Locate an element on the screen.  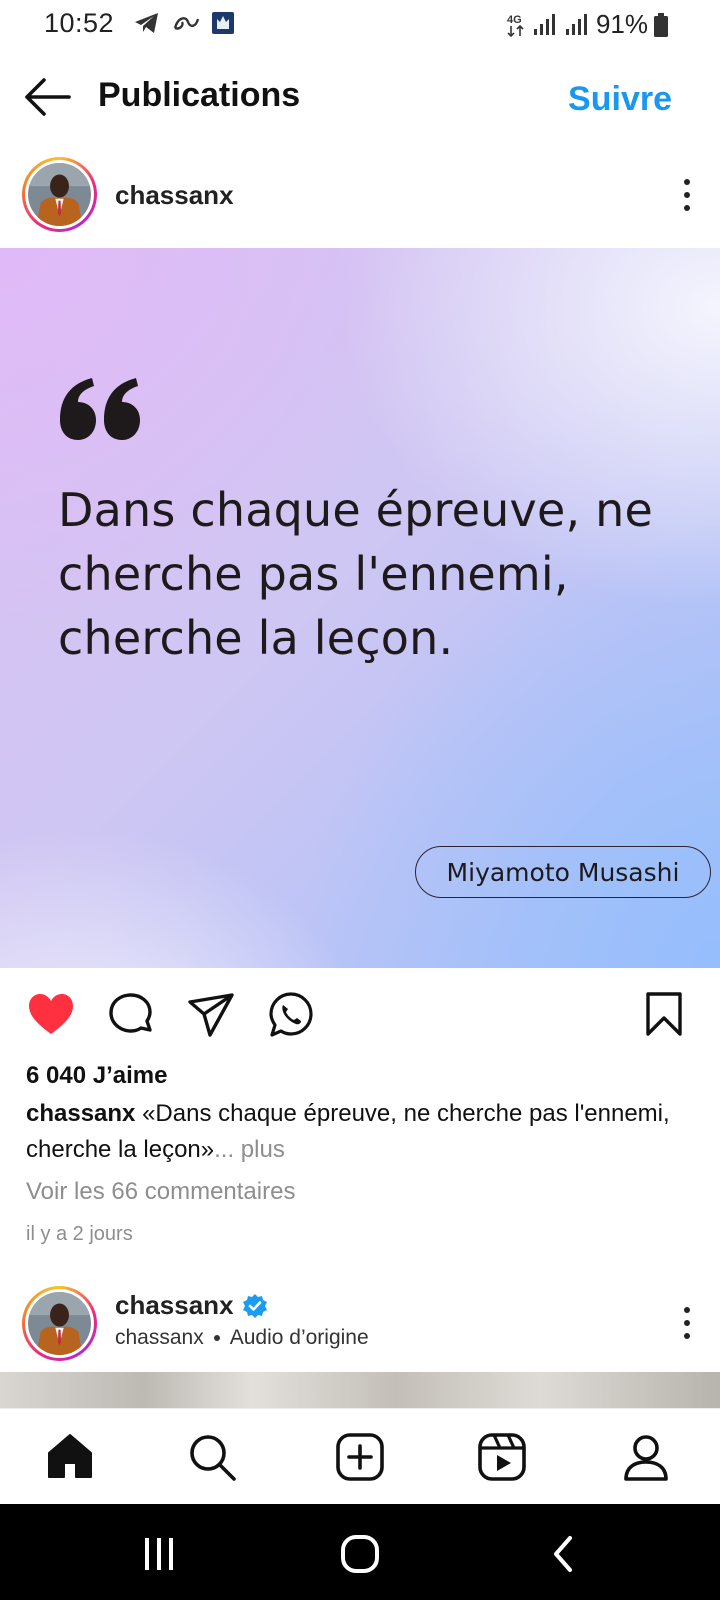
next-post-subtitle: chassanx Audio d’origine is located at coordinates (242, 1338).